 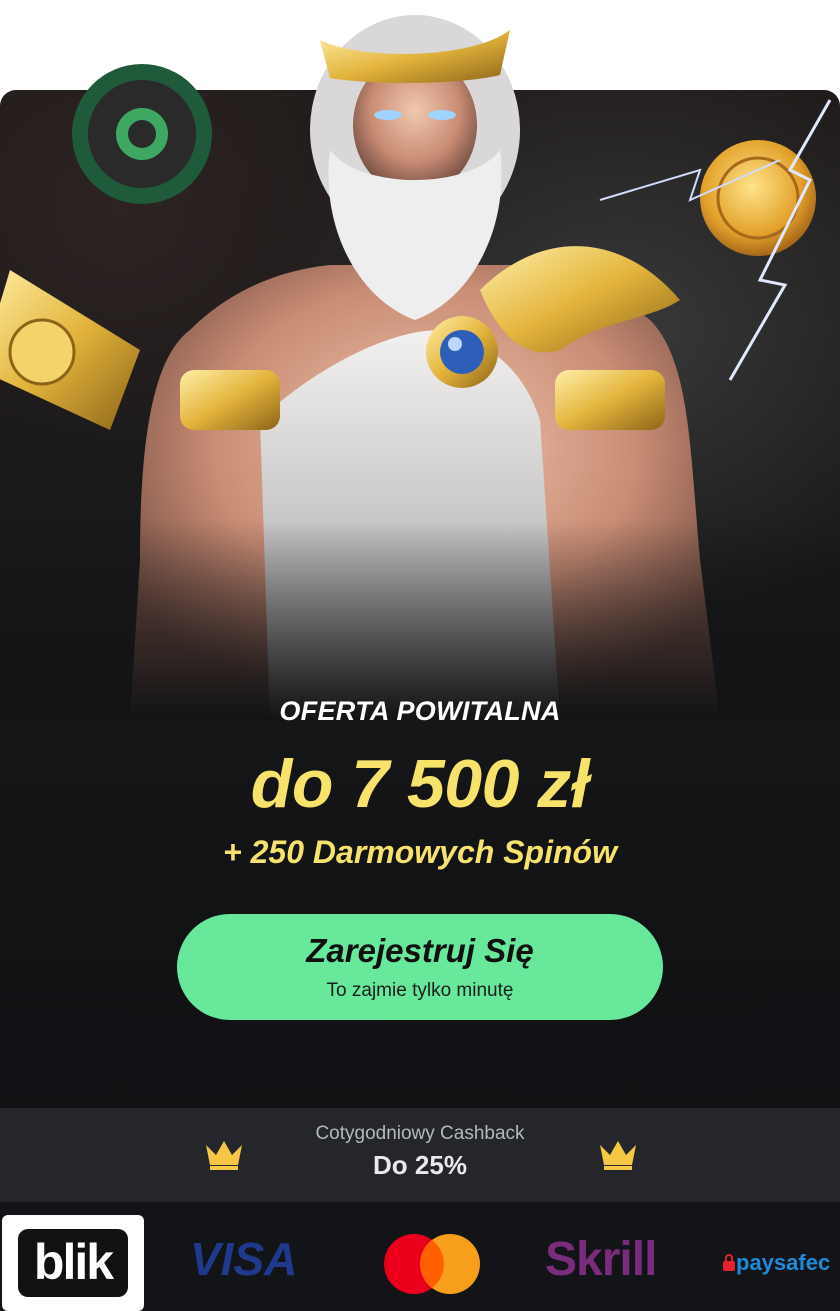 I want to click on skrill-logo: Skrill, so click(x=601, y=1259).